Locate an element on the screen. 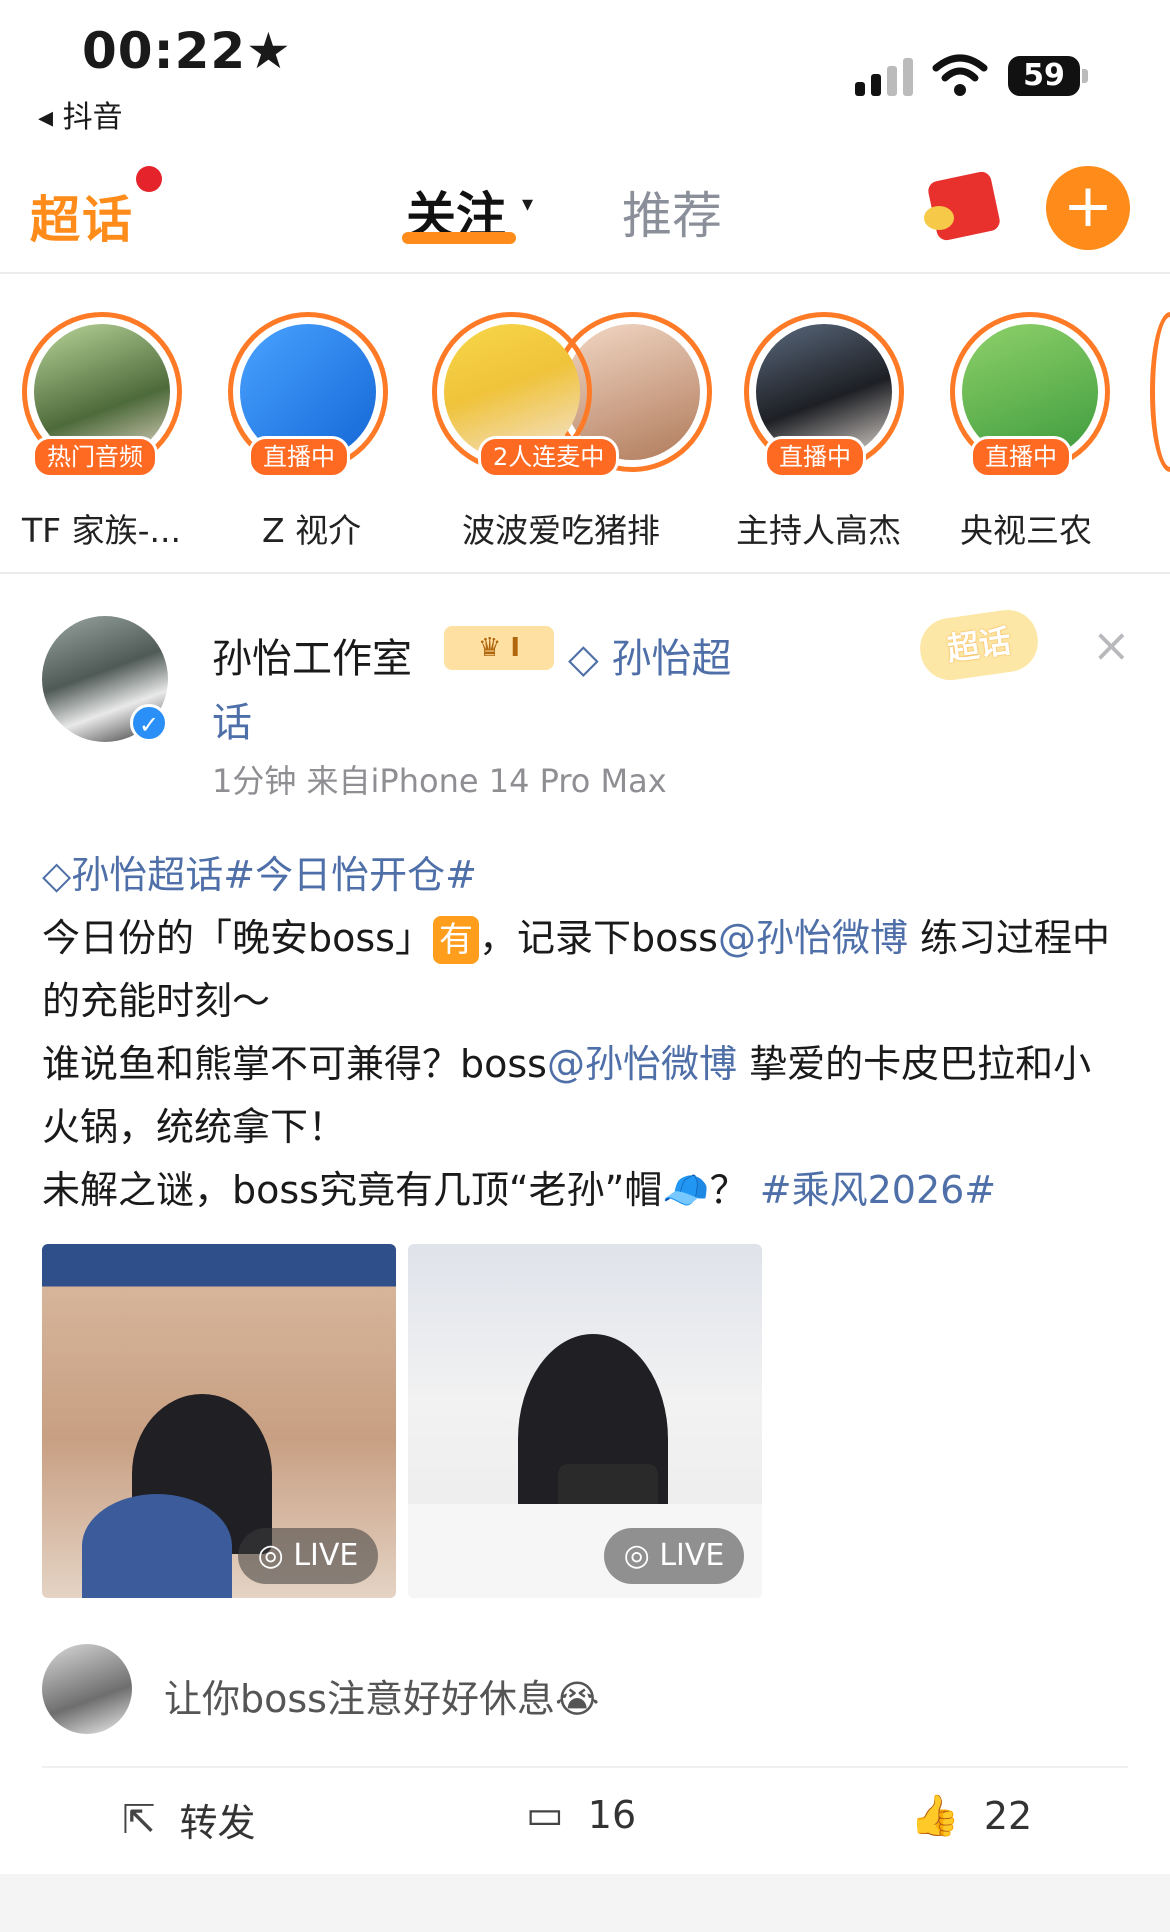 The image size is (1170, 1932). topic-tag-link: #乘风2026# is located at coordinates (878, 1190).